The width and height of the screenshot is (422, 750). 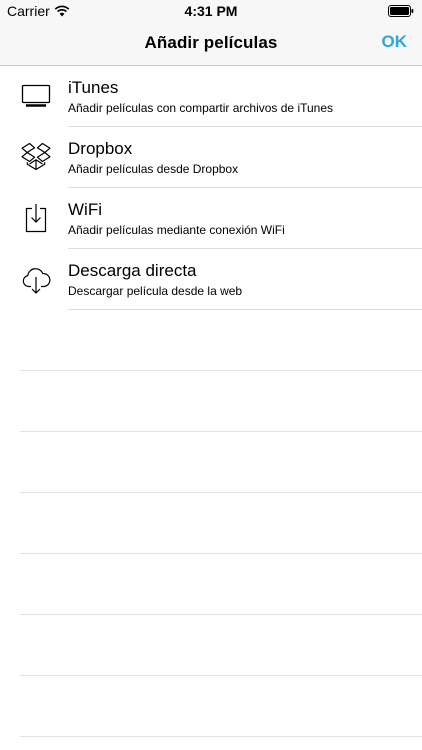 What do you see at coordinates (36, 218) in the screenshot?
I see `download-tray-icon` at bounding box center [36, 218].